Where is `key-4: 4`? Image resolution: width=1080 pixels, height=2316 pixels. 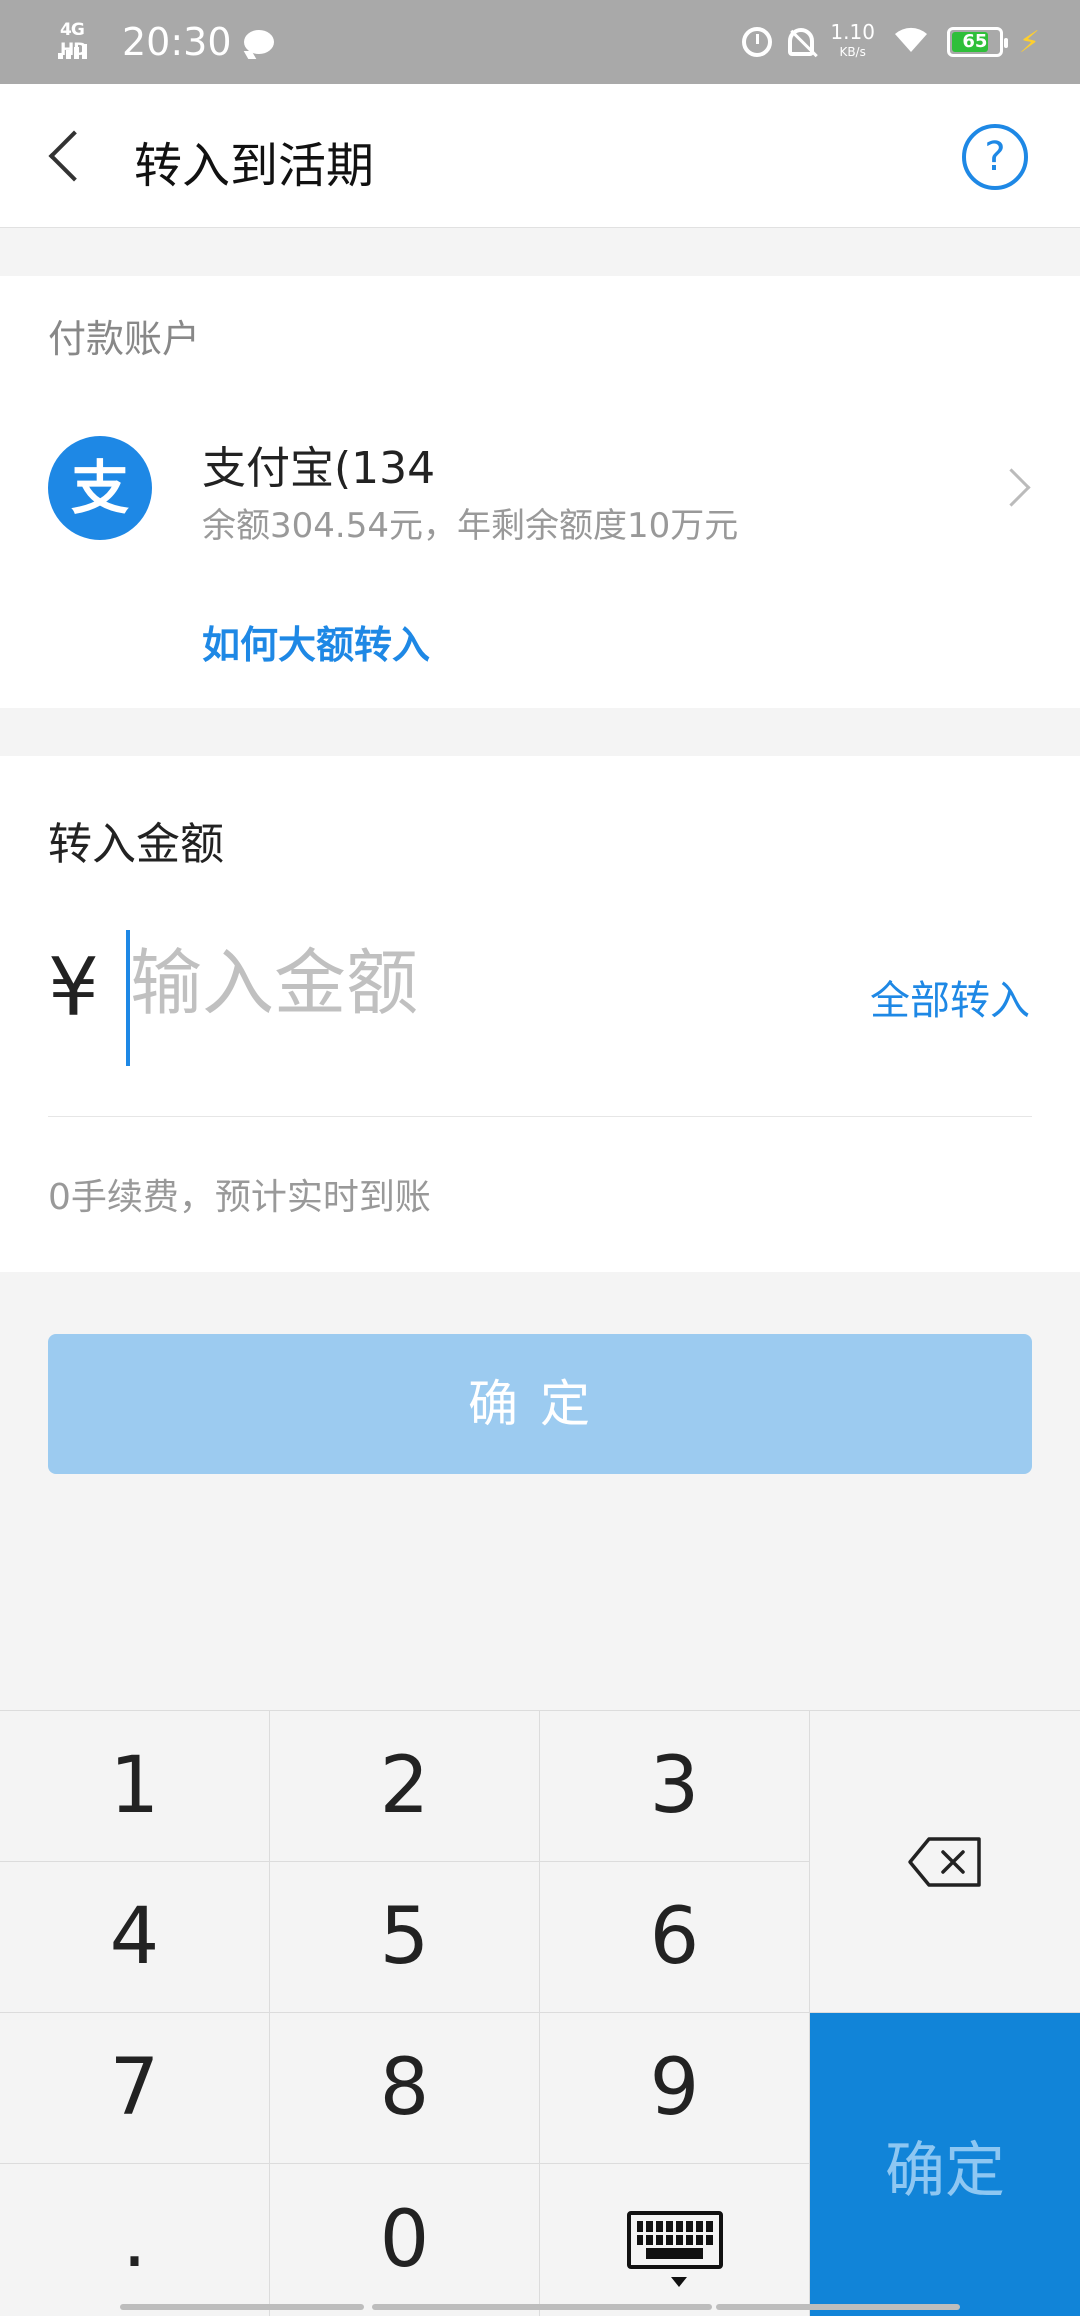 key-4: 4 is located at coordinates (135, 1937).